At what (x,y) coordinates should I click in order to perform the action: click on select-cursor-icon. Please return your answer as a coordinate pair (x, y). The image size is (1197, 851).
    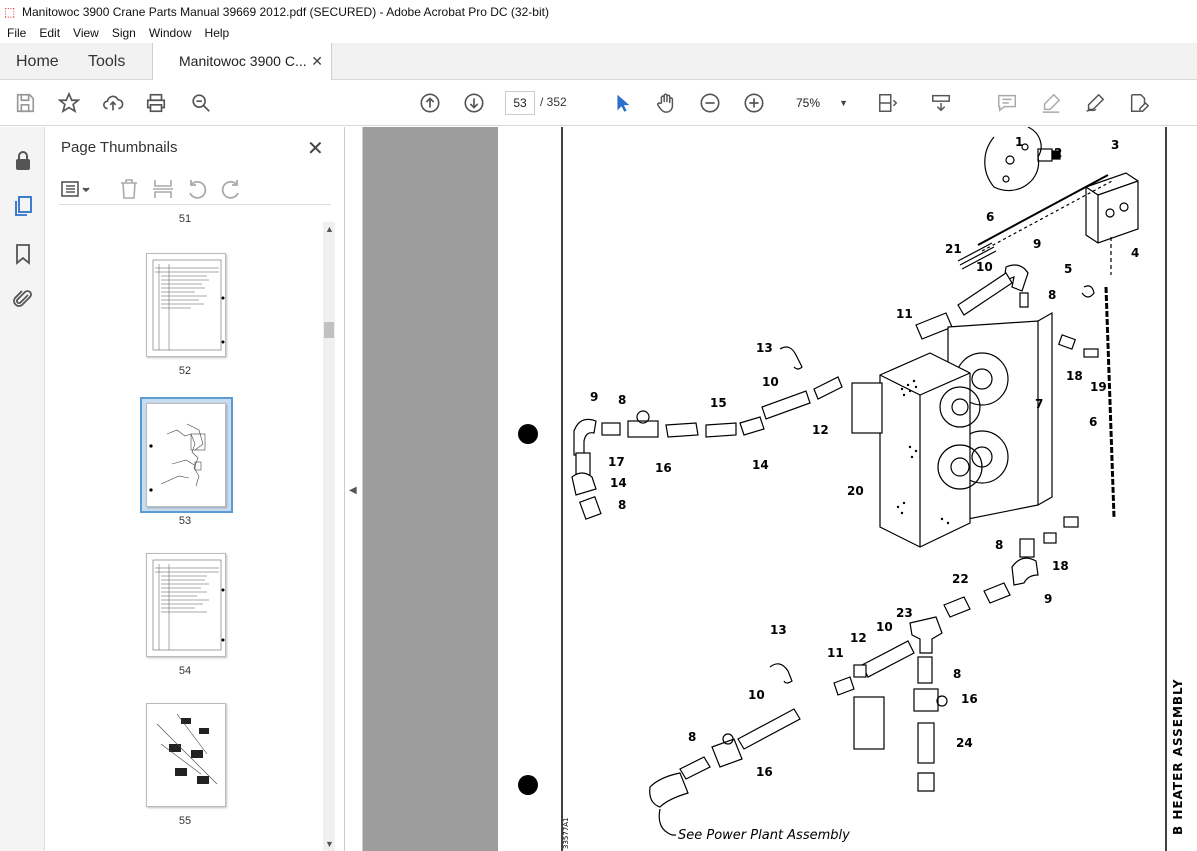
    Looking at the image, I should click on (622, 103).